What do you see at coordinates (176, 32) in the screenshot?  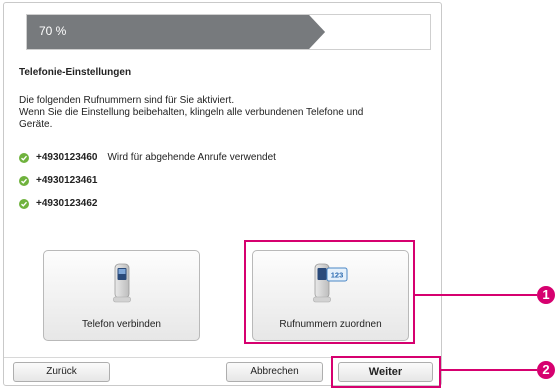 I see `progress-fill` at bounding box center [176, 32].